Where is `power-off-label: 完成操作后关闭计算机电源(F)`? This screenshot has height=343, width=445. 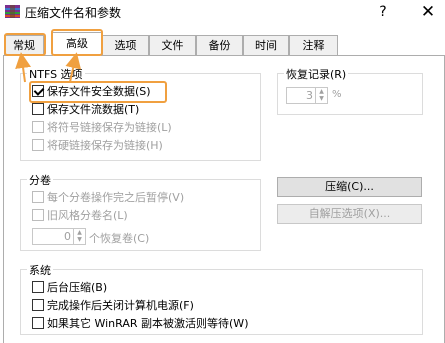 power-off-label: 完成操作后关闭计算机电源(F) is located at coordinates (120, 305).